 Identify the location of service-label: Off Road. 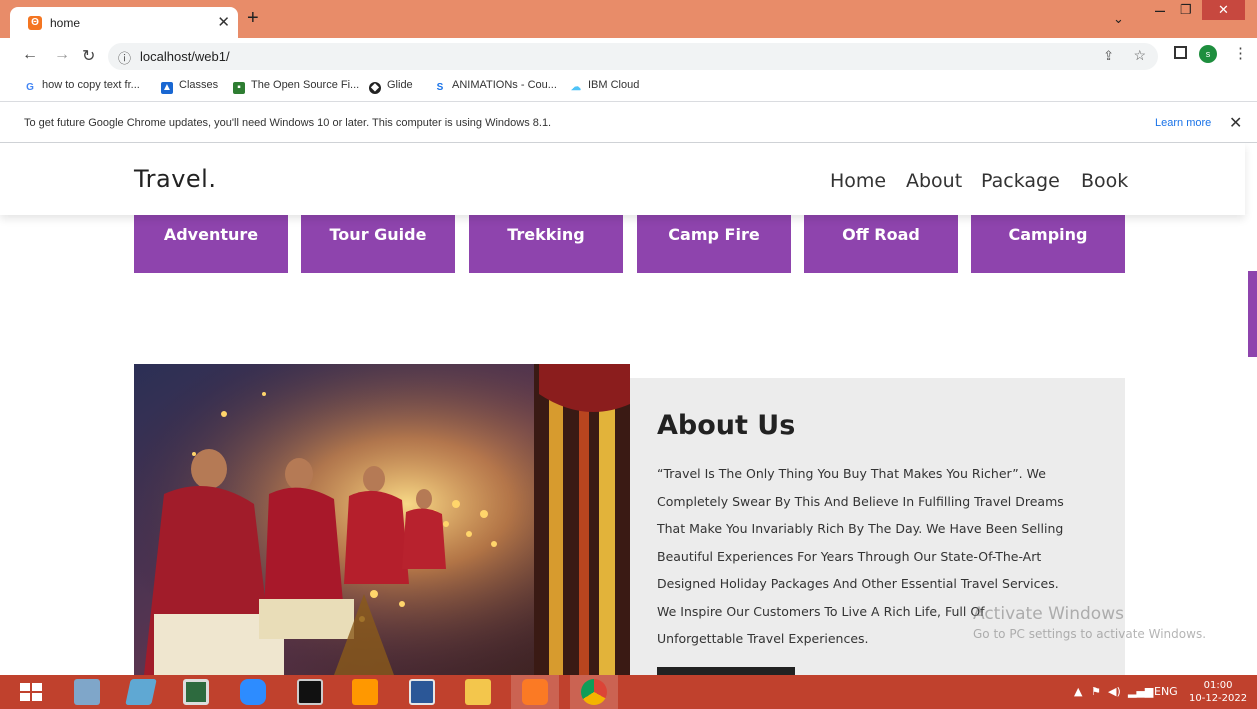
(881, 234).